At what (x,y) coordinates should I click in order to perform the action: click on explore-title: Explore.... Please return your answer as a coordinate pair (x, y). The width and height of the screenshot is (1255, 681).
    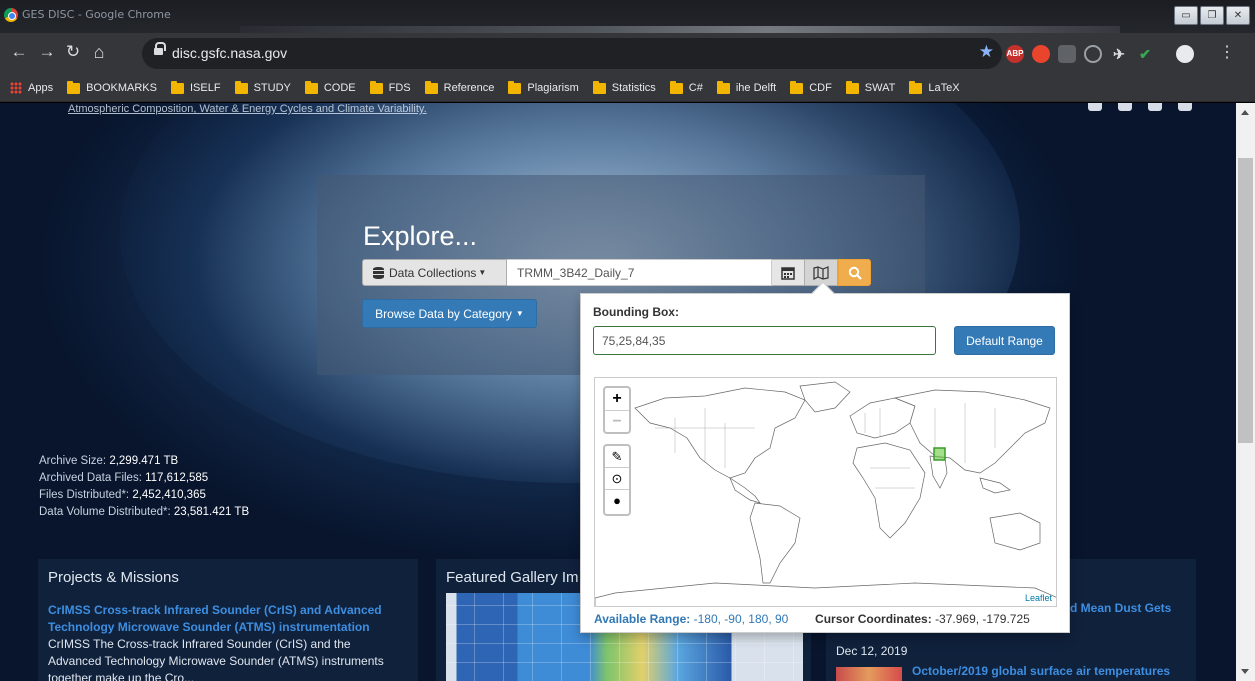
    Looking at the image, I should click on (420, 236).